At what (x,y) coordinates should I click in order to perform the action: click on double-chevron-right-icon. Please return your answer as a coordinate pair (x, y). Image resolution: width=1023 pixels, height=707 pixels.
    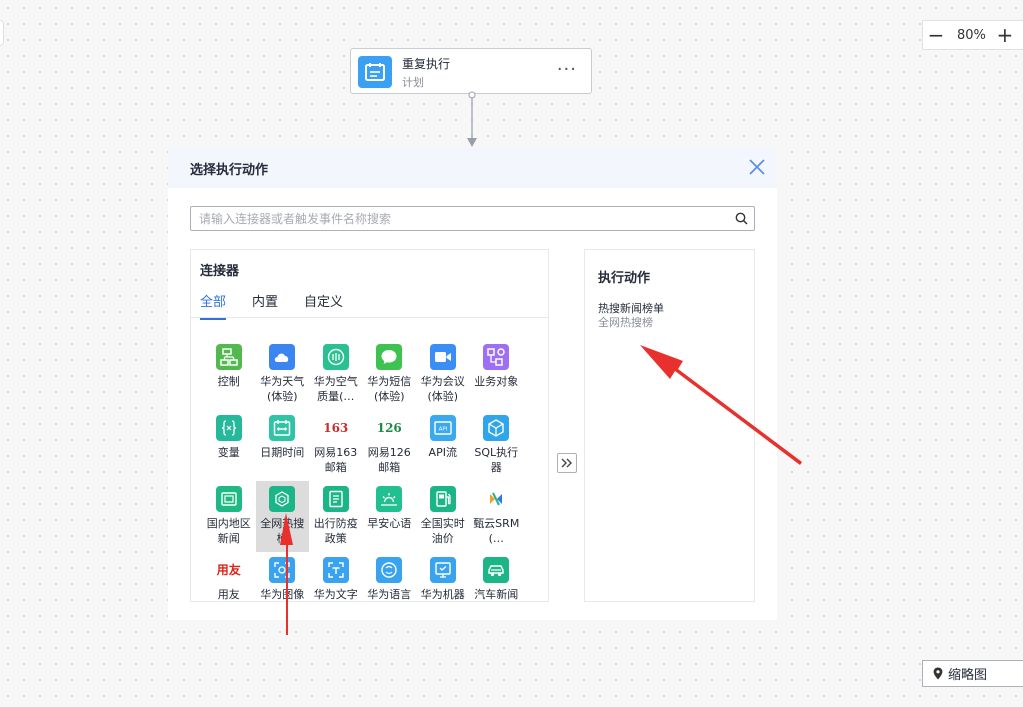
    Looking at the image, I should click on (566, 463).